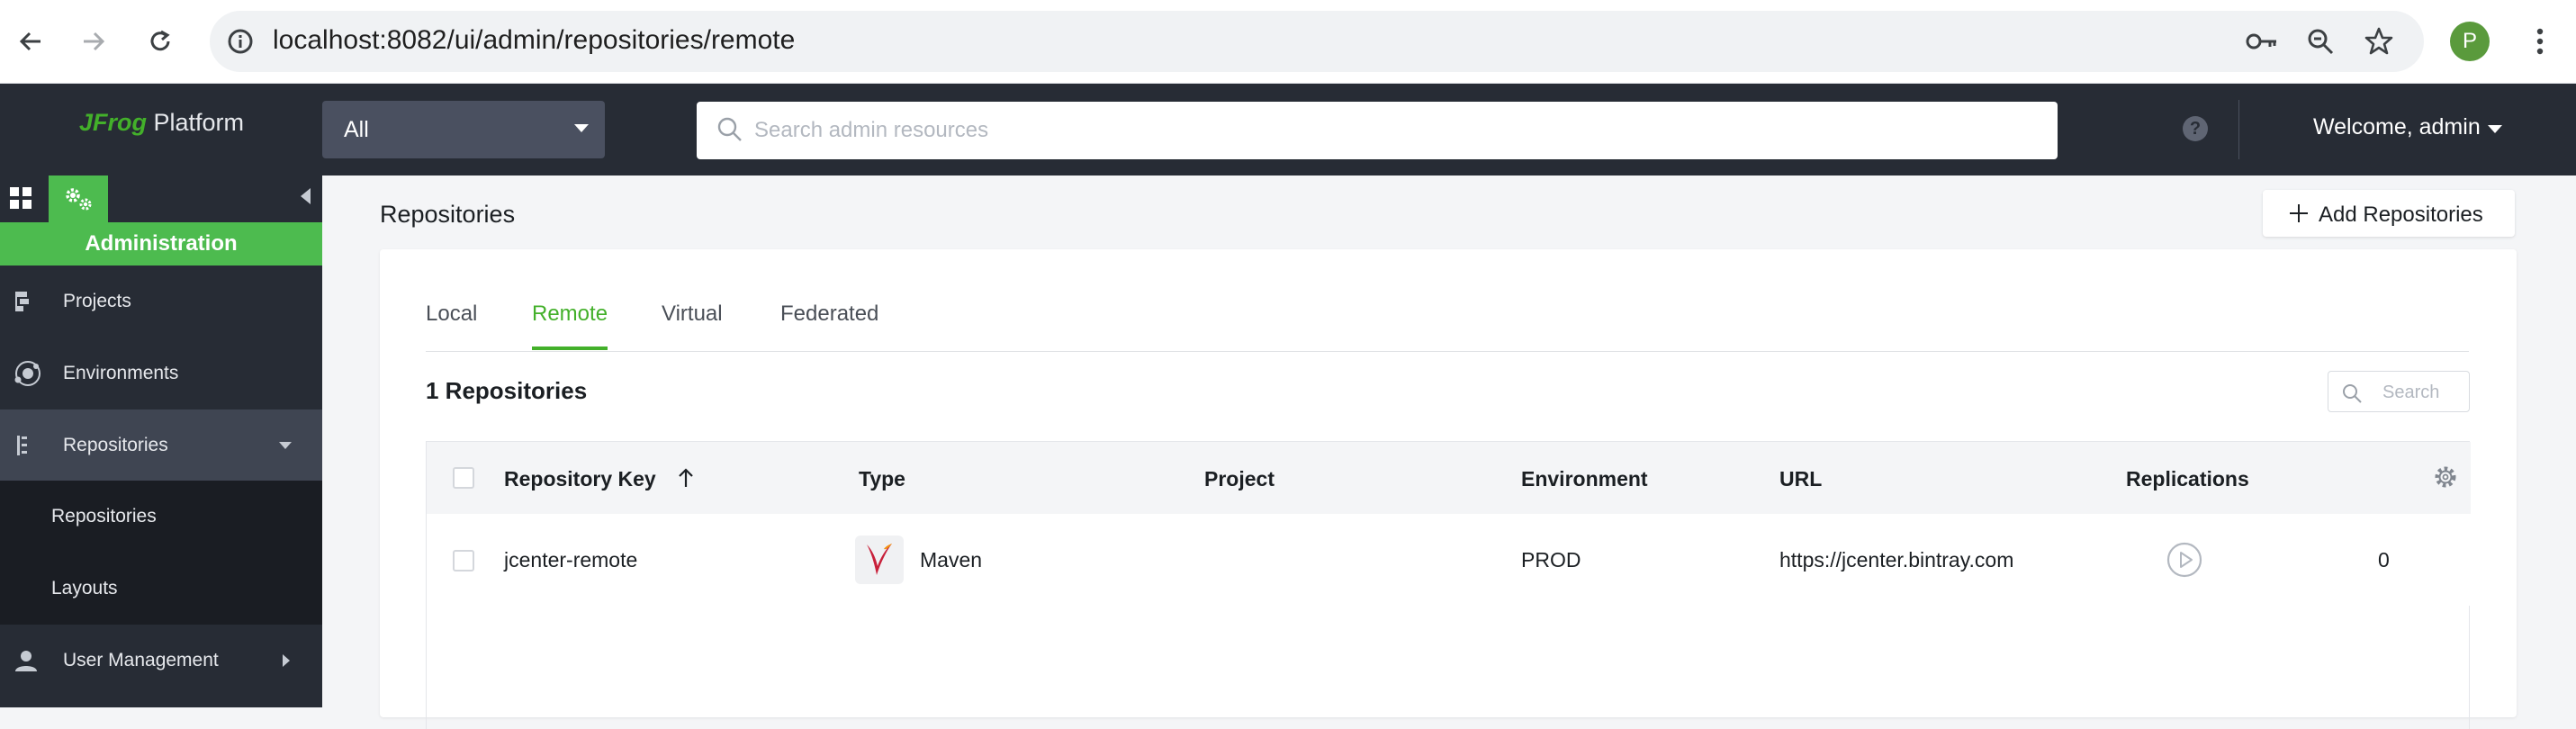 This screenshot has height=729, width=2576. I want to click on user-menu: Welcome, admin, so click(2397, 127).